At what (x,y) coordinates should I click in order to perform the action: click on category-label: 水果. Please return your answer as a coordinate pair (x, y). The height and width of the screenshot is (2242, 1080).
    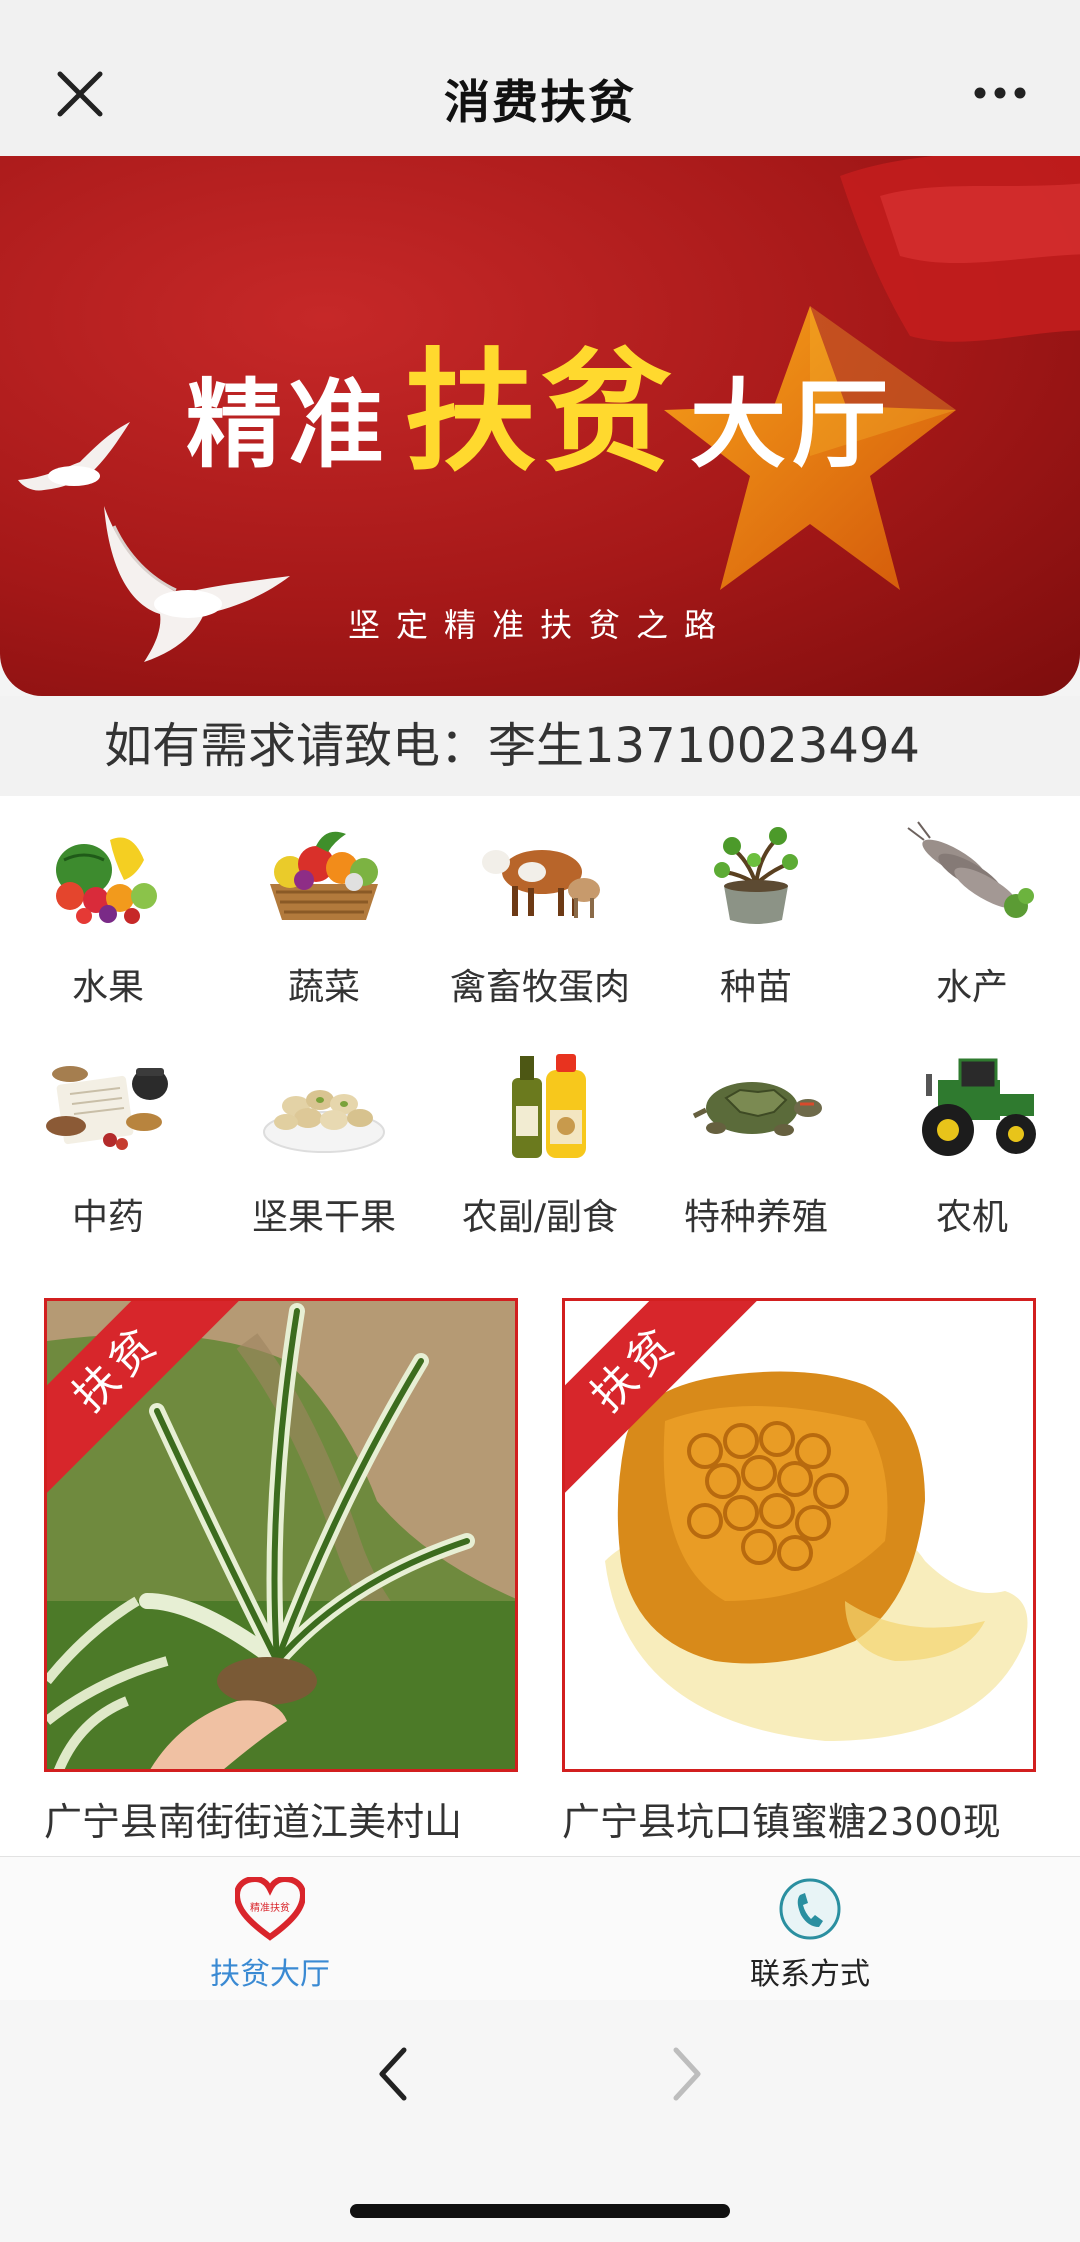
    Looking at the image, I should click on (107, 987).